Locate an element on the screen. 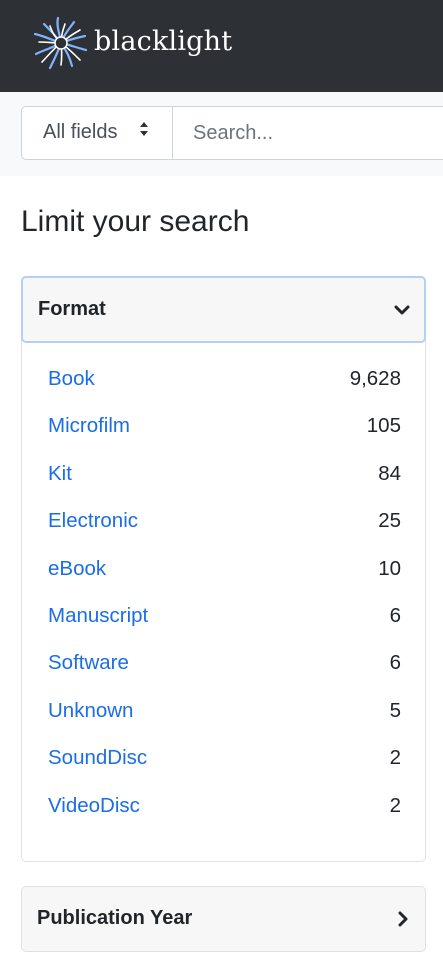 This screenshot has width=443, height=959. sunburst-logo-icon is located at coordinates (60, 43).